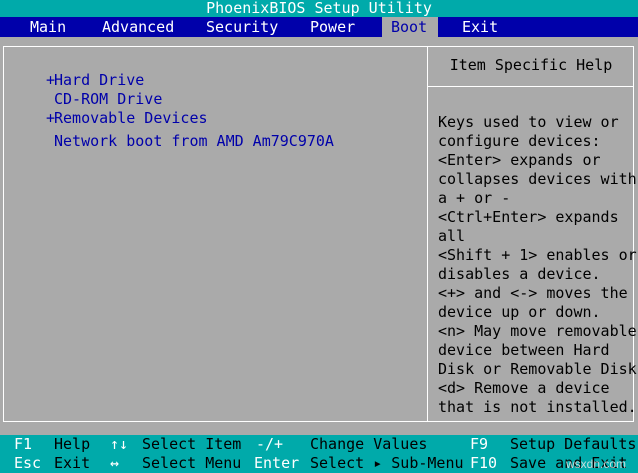 This screenshot has height=473, width=638. I want to click on help-line: disables a device., so click(519, 274).